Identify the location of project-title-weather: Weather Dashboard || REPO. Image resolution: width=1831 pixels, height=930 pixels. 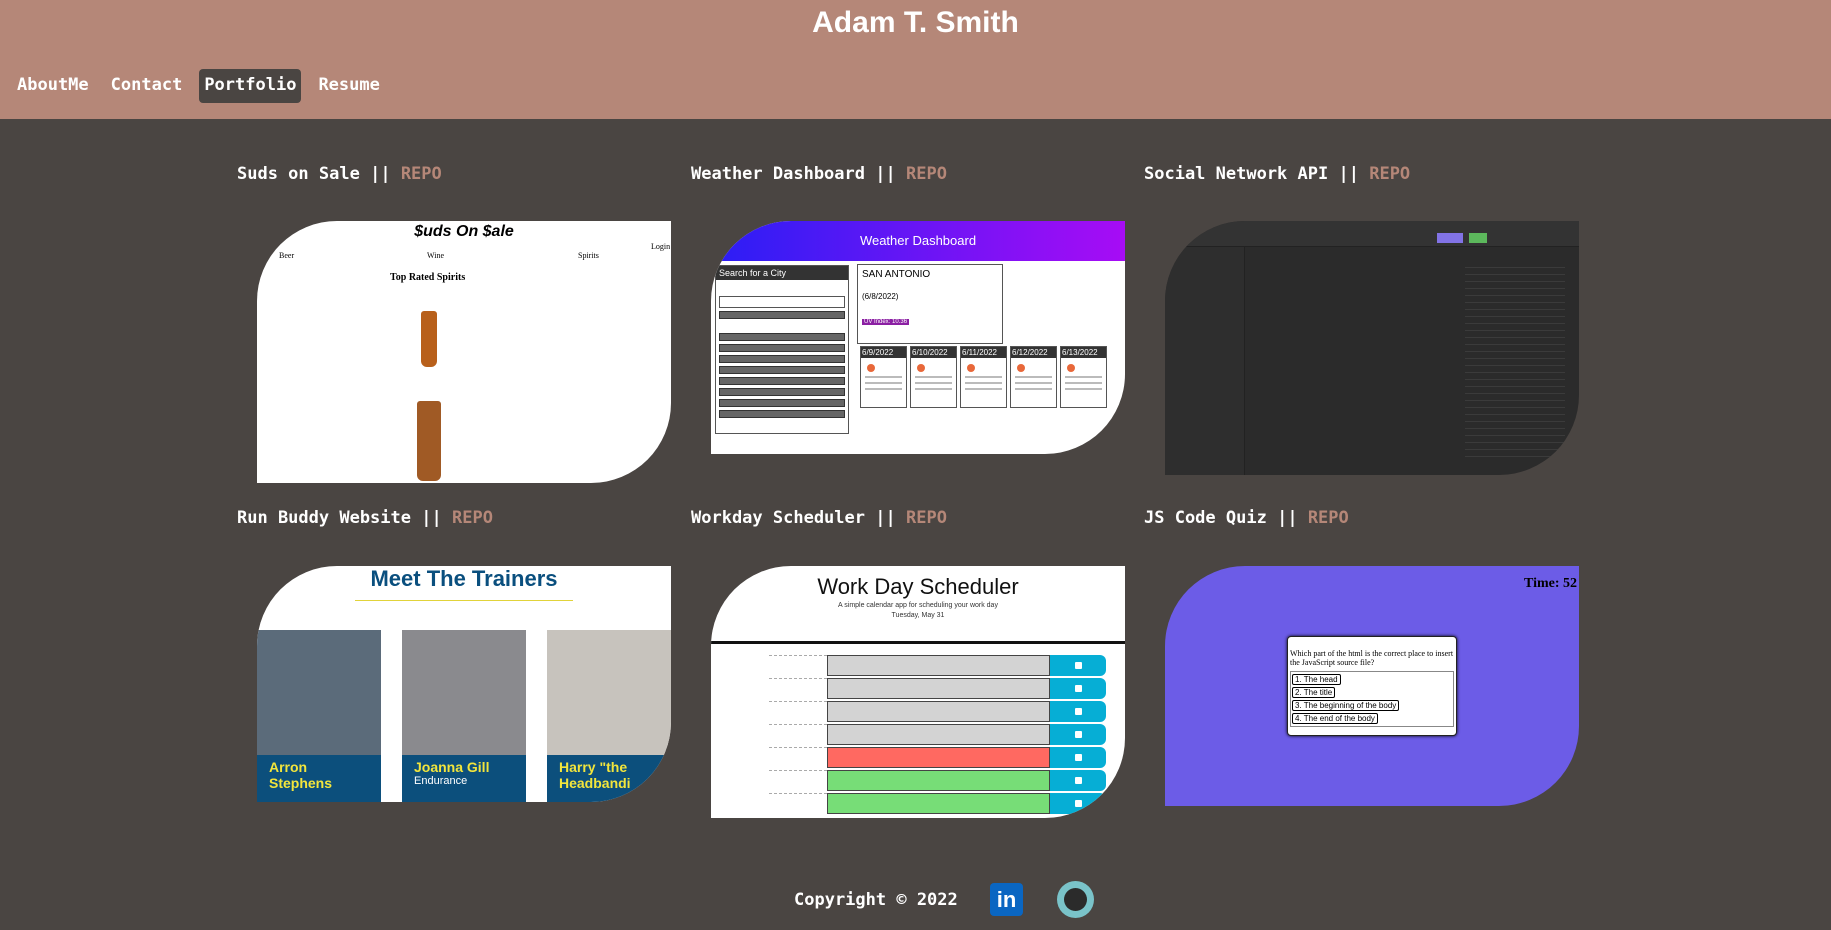
(819, 174).